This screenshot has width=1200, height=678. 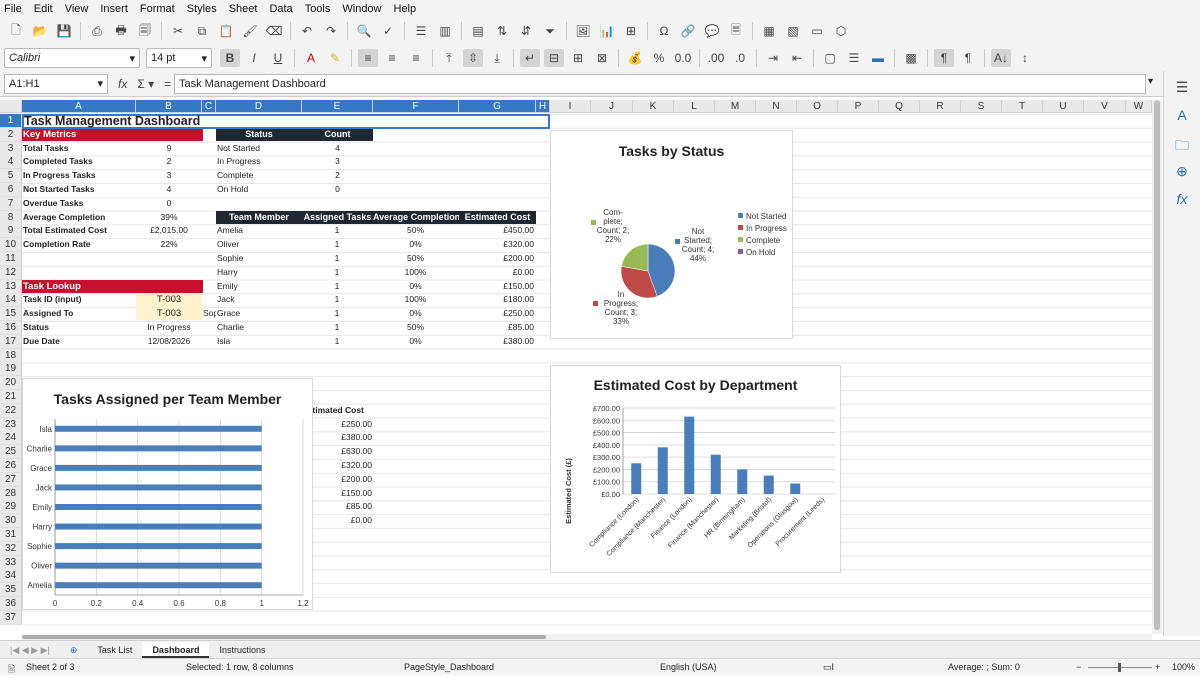 What do you see at coordinates (653, 106) in the screenshot?
I see `column-header: K` at bounding box center [653, 106].